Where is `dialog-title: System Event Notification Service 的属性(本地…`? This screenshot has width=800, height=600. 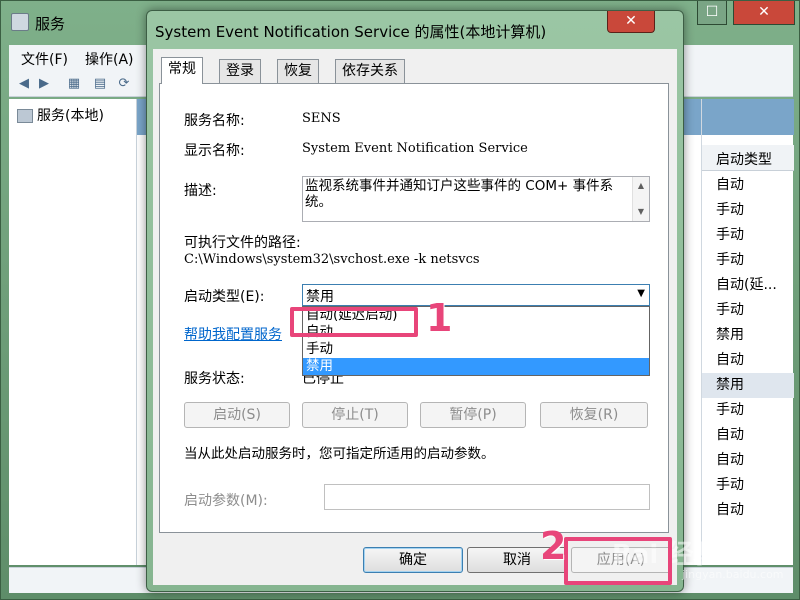
dialog-title: System Event Notification Service 的属性(本地… is located at coordinates (351, 32).